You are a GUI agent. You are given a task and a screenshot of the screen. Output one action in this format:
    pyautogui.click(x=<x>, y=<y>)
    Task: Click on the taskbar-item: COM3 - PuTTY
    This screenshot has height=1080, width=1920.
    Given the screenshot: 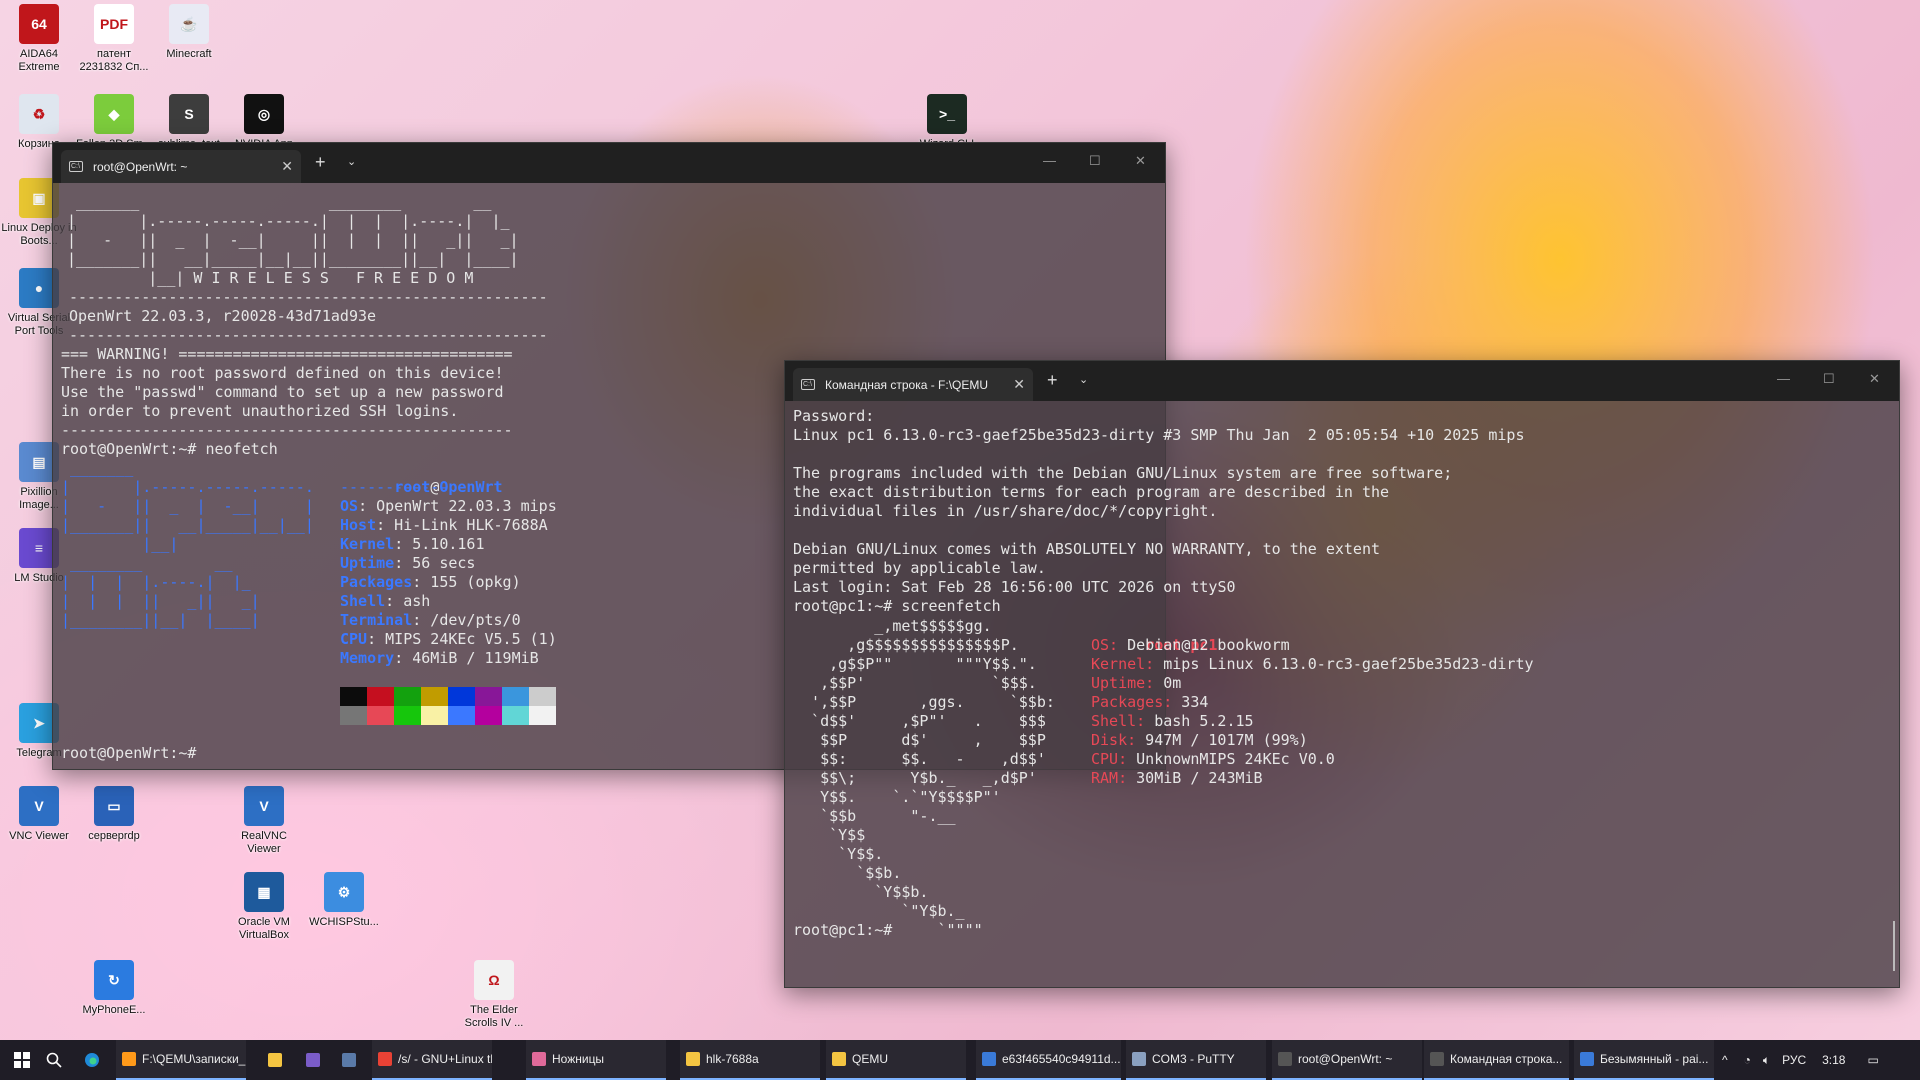 What is the action you would take?
    pyautogui.click(x=1196, y=1060)
    